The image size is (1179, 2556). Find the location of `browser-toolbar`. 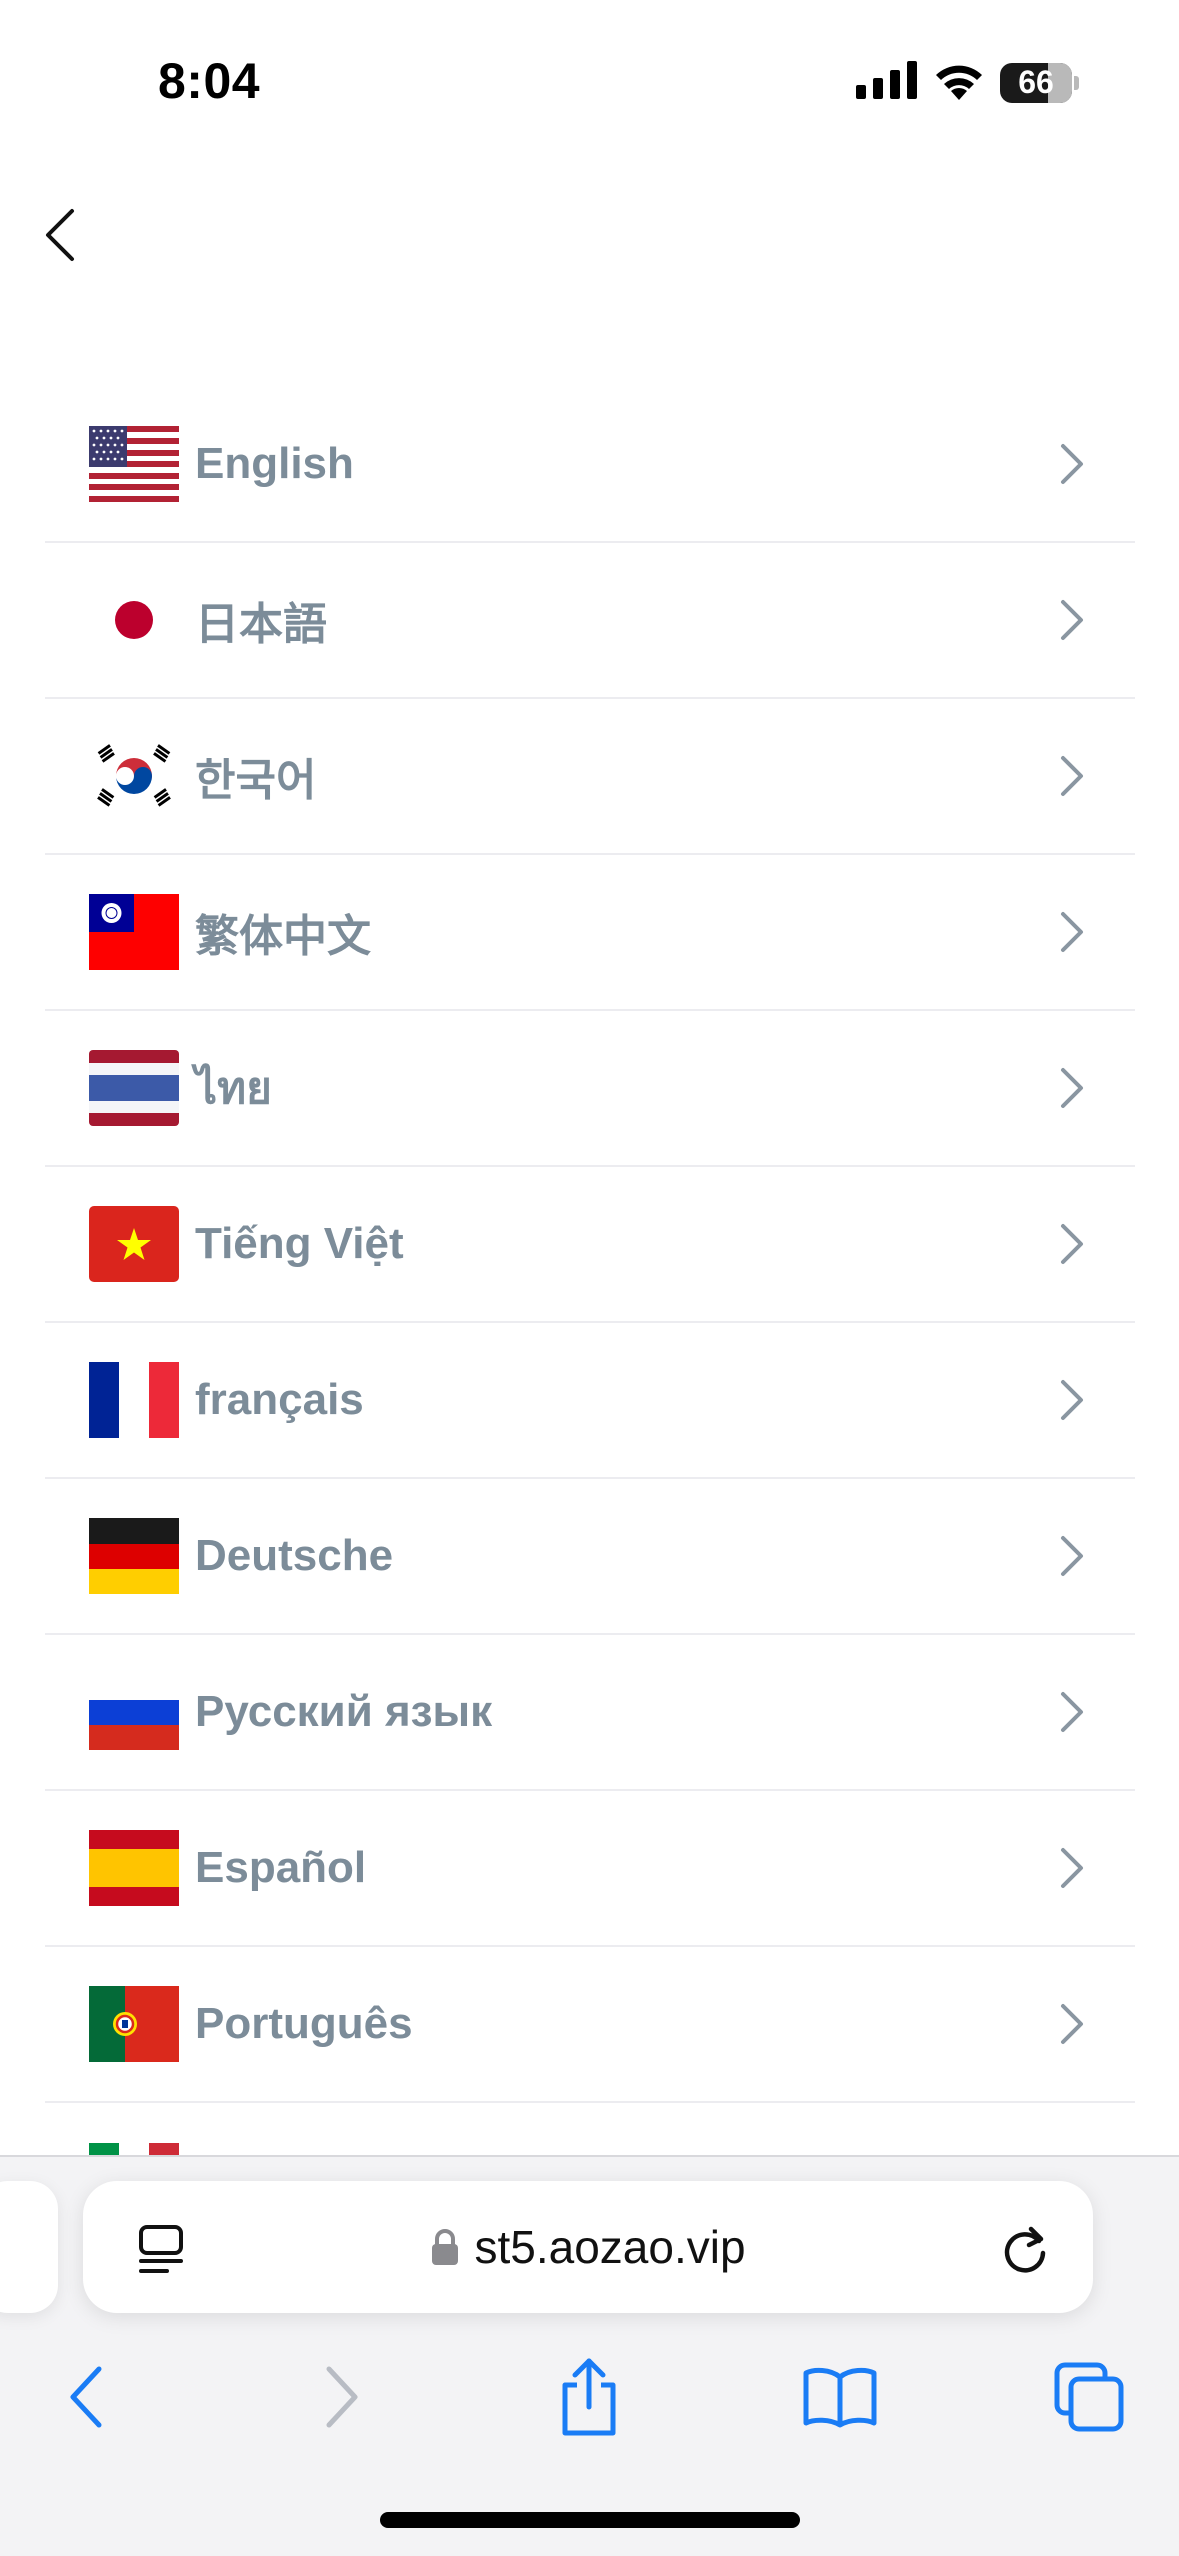

browser-toolbar is located at coordinates (589, 2407).